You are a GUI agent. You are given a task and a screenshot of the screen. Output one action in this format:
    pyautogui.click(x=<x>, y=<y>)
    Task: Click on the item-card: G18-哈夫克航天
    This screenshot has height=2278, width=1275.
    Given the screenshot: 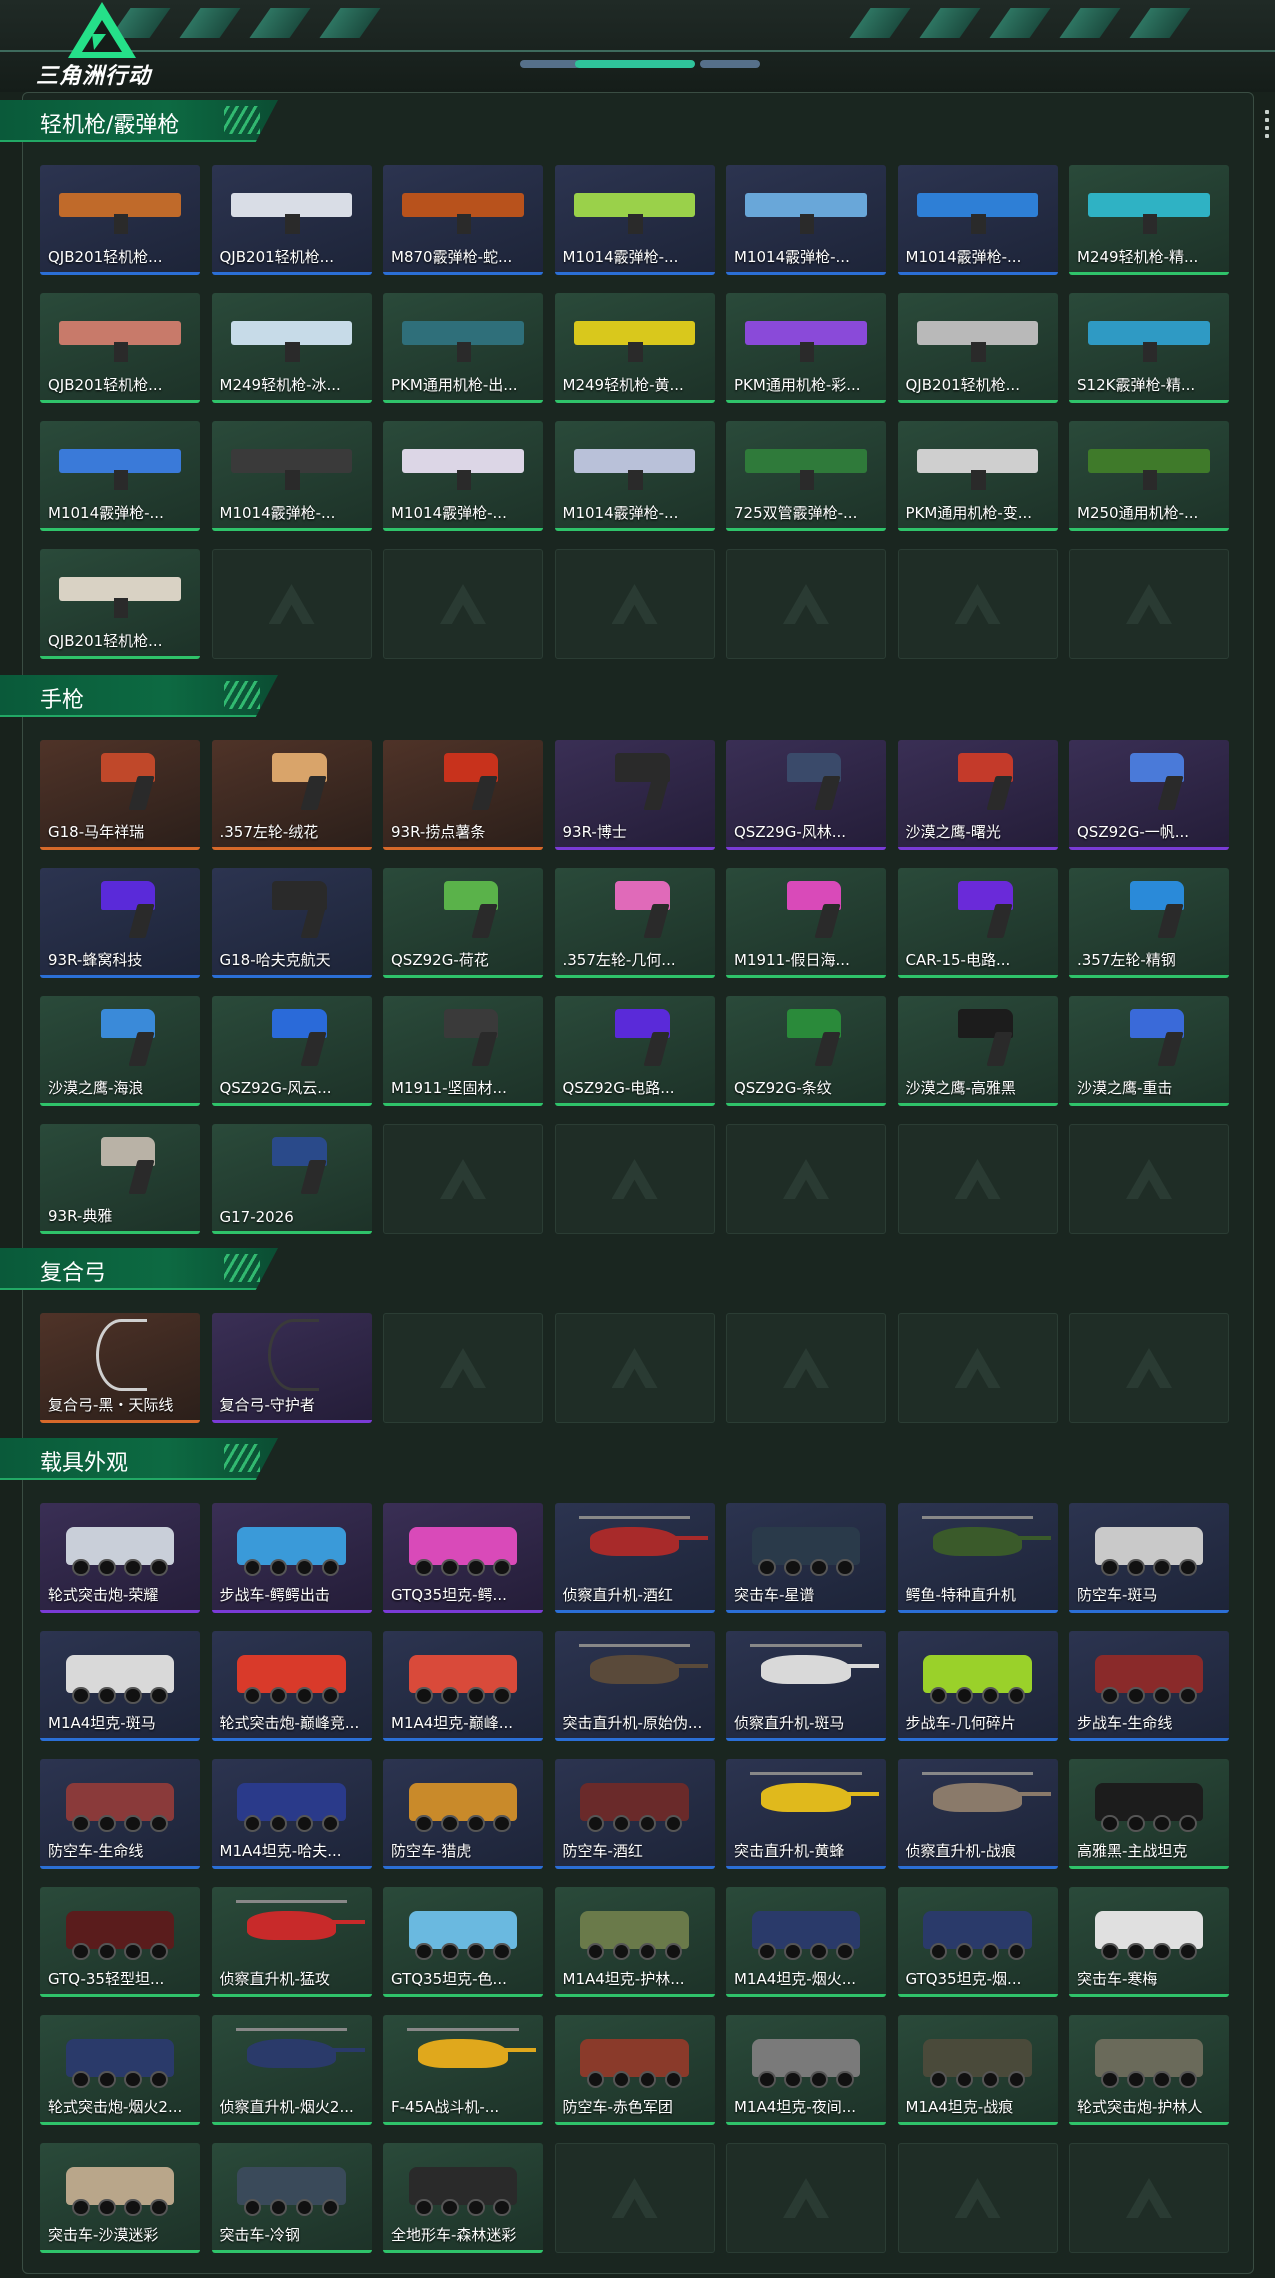 What is the action you would take?
    pyautogui.click(x=291, y=923)
    